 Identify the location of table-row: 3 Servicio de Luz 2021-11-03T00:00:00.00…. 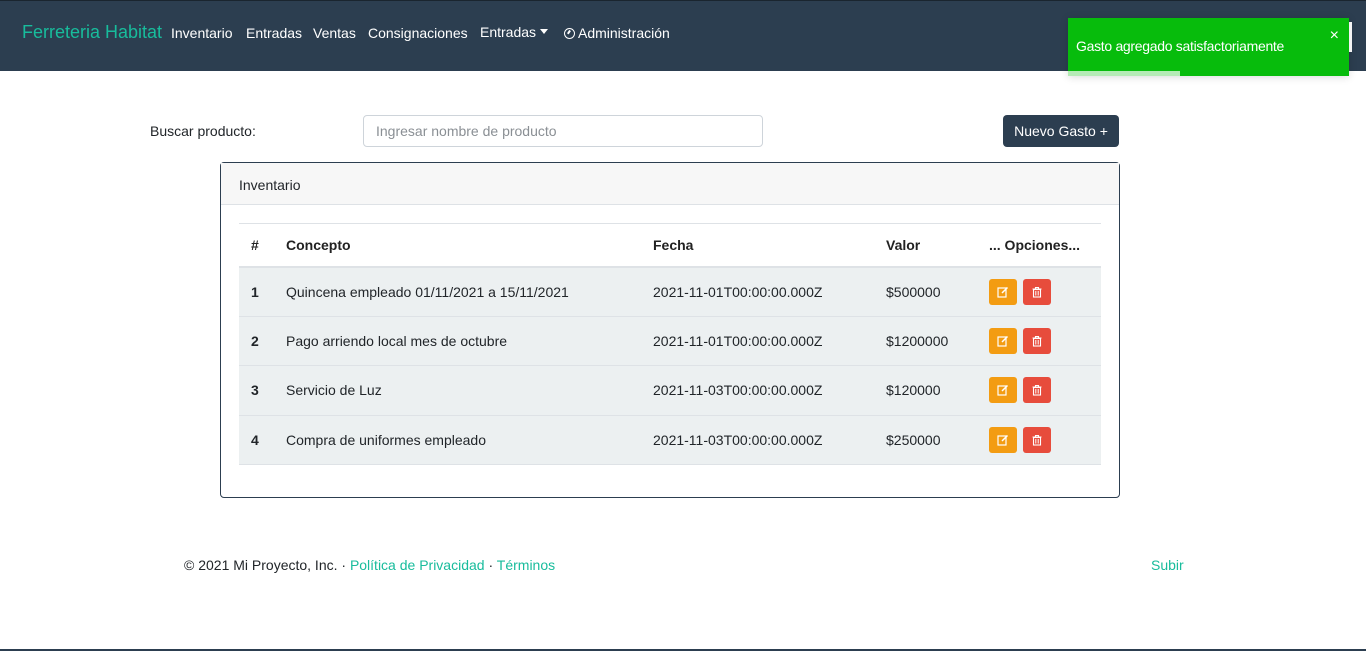
(670, 390).